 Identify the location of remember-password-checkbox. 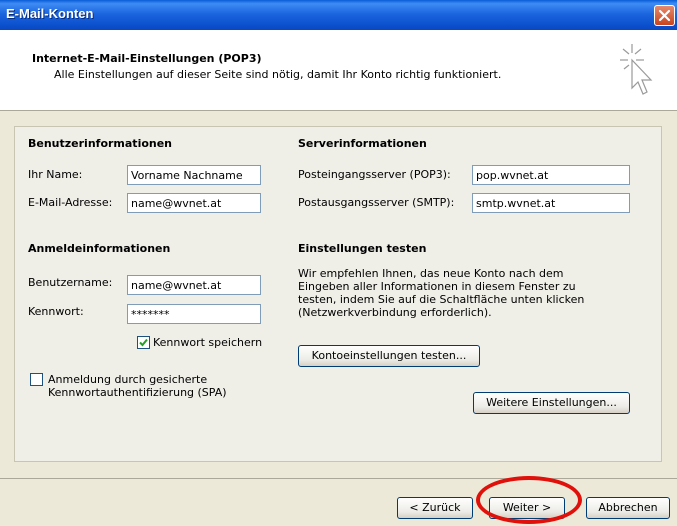
(143, 342).